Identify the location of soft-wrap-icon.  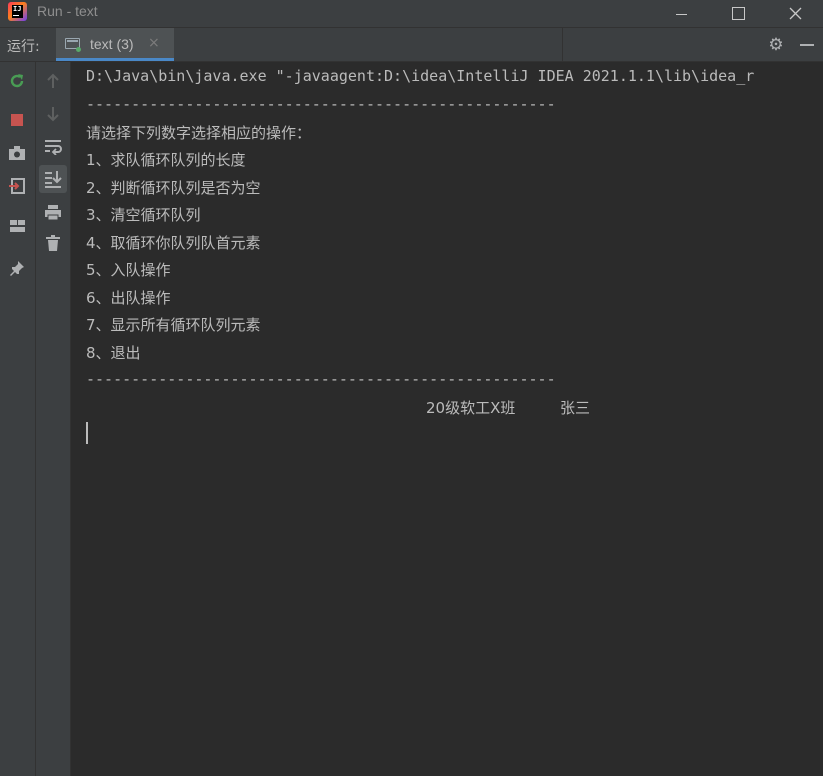
(53, 147).